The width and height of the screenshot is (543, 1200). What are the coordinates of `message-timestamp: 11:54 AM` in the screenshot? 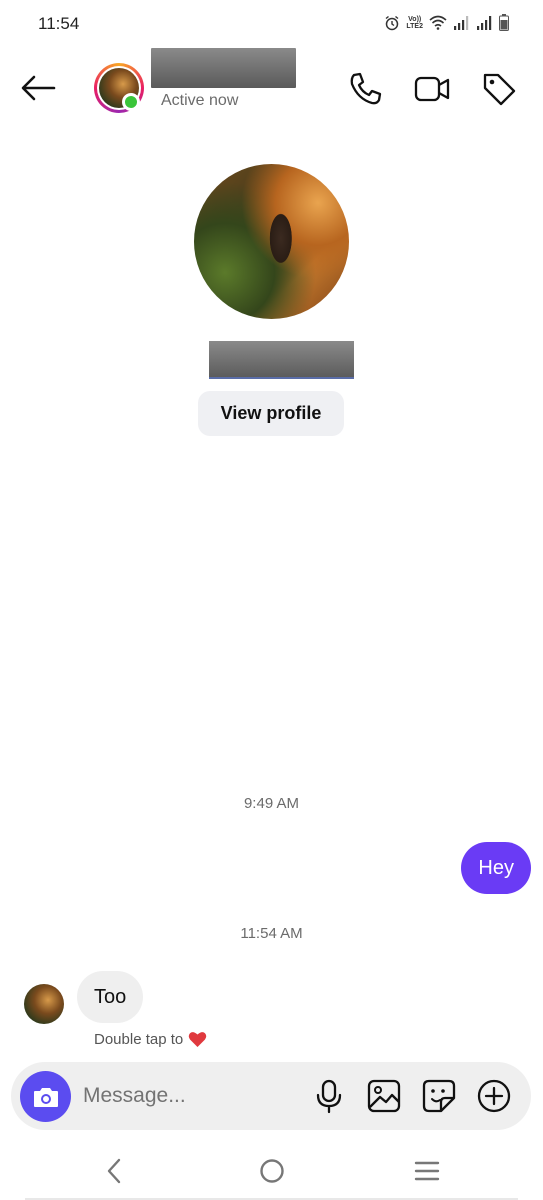 It's located at (271, 933).